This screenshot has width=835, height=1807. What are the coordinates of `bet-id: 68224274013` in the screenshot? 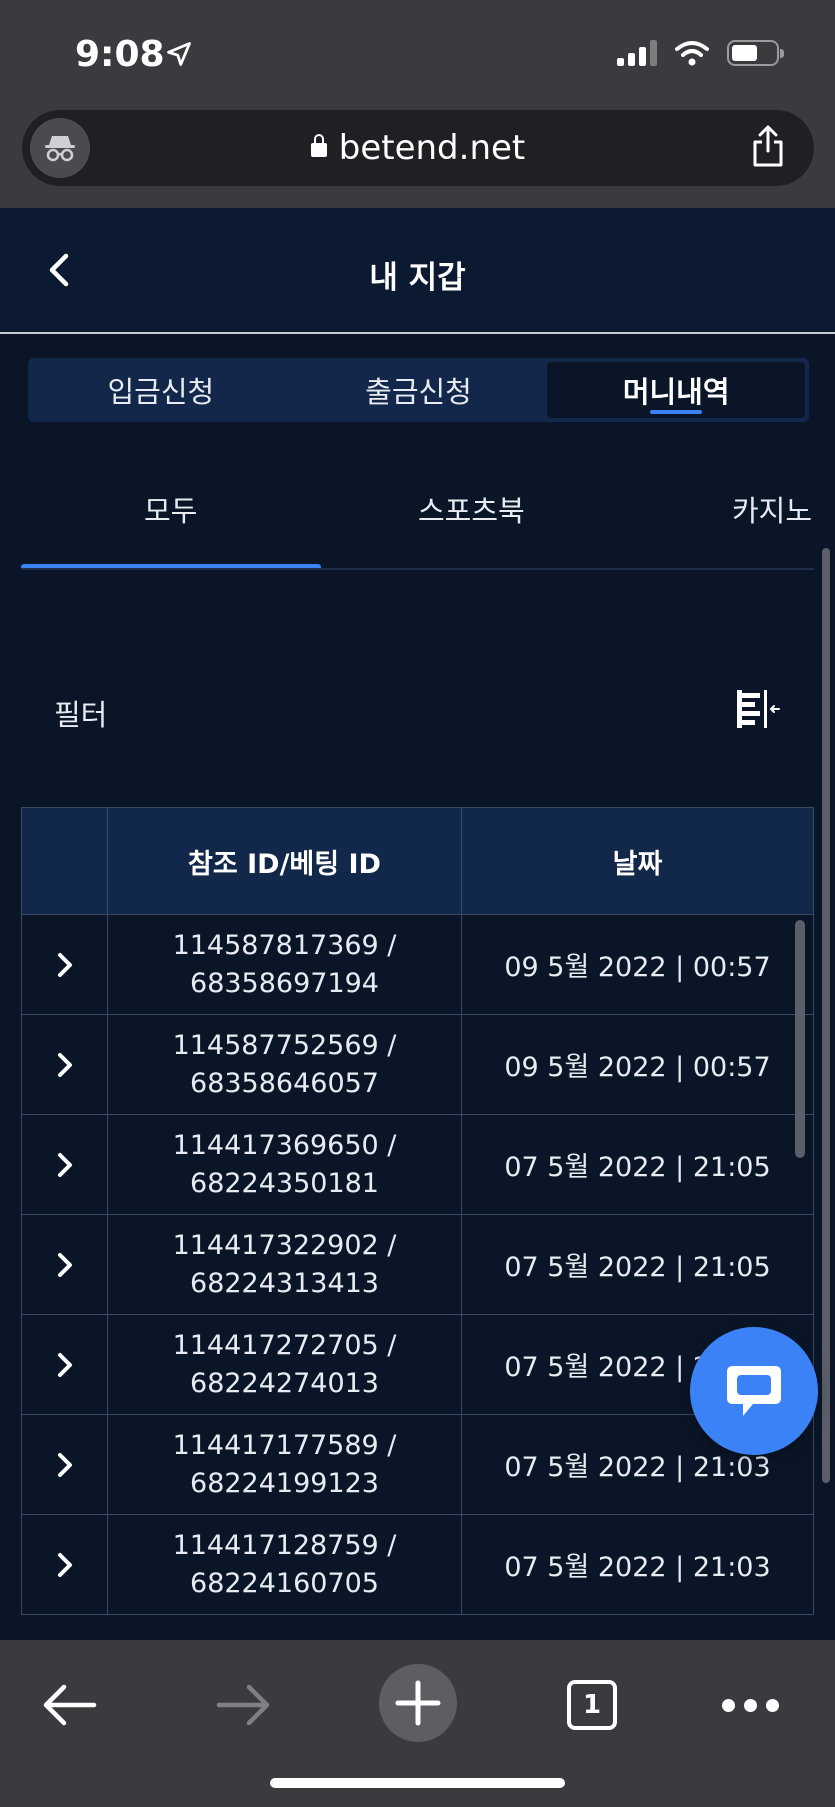 It's located at (284, 1383).